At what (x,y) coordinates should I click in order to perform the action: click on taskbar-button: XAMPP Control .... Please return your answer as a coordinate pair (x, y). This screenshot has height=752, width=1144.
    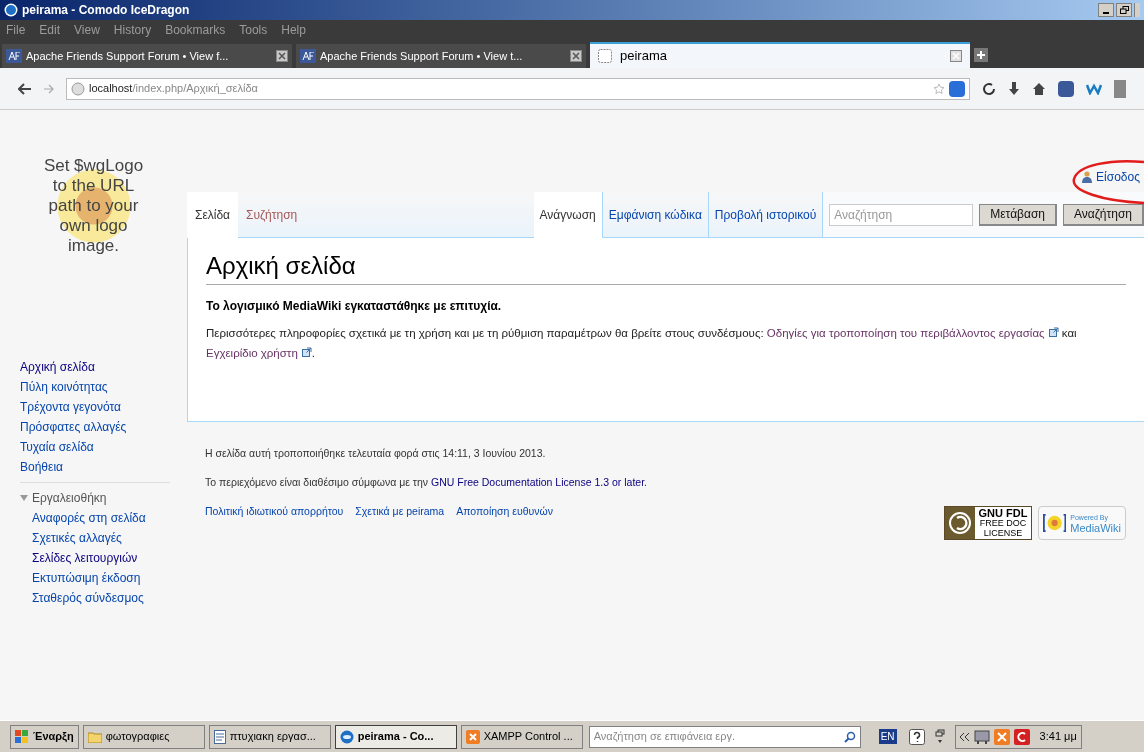
    Looking at the image, I should click on (521, 736).